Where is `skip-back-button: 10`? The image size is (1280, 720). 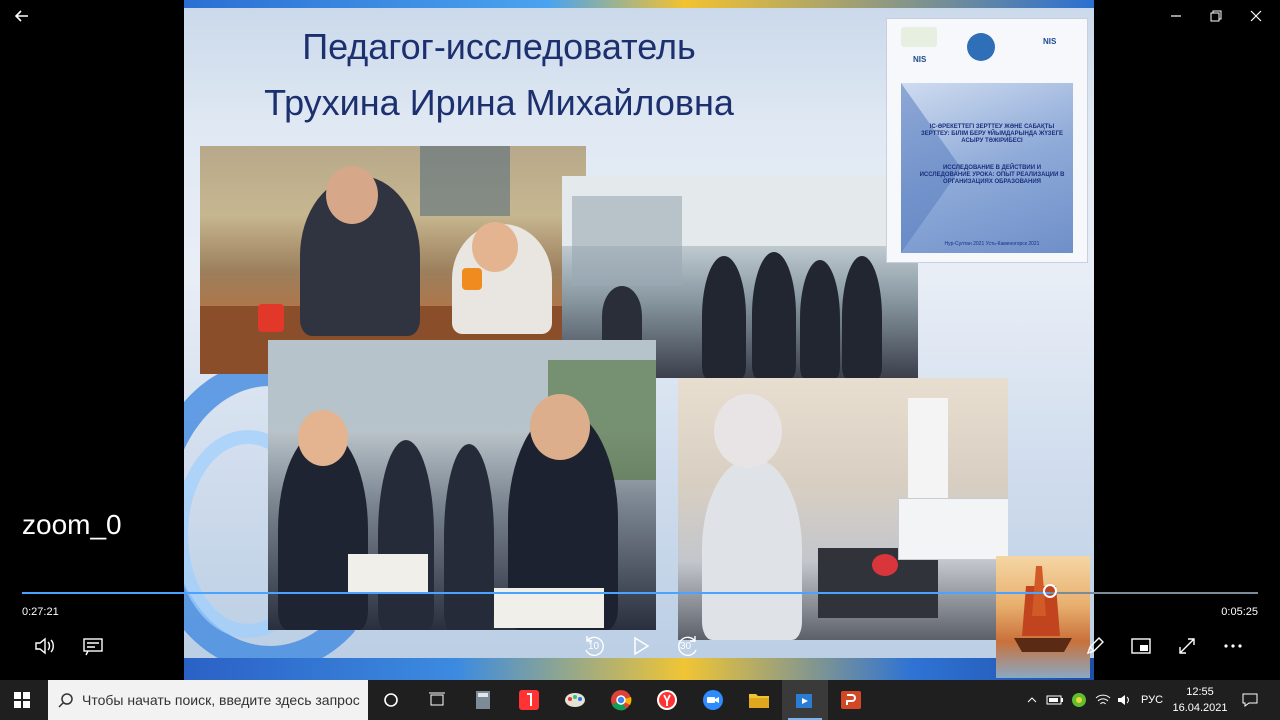
skip-back-button: 10 is located at coordinates (594, 646).